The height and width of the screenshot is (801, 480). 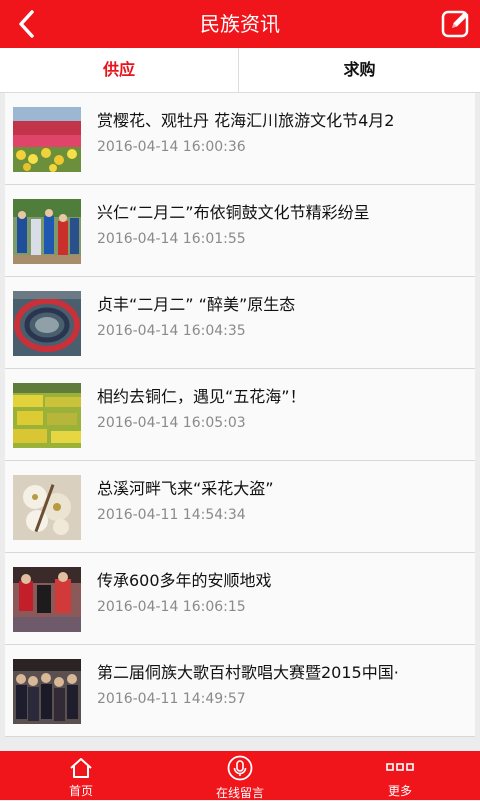 I want to click on news-item: 兴仁“二月二”布依铜鼓文化节精彩纷呈 2016-04-14 16:01:55, so click(x=240, y=231).